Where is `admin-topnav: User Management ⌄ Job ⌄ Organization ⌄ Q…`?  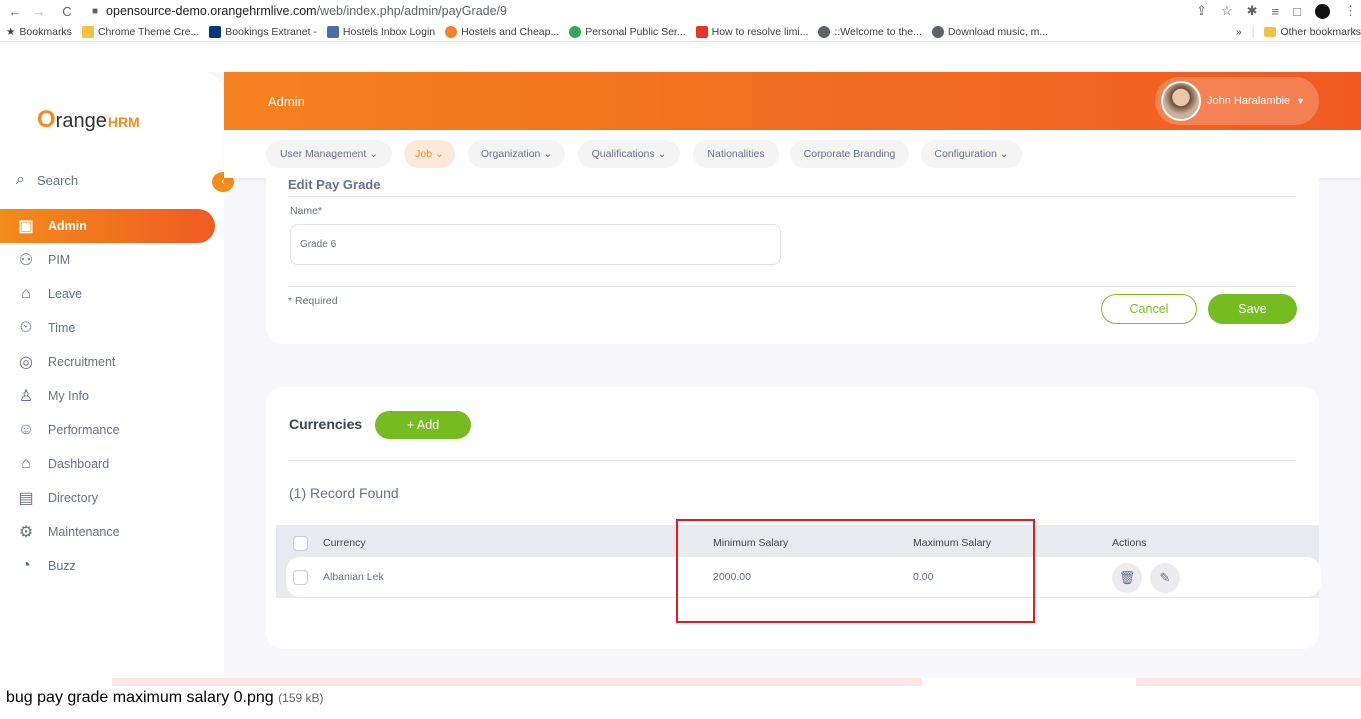 admin-topnav: User Management ⌄ Job ⌄ Organization ⌄ Q… is located at coordinates (792, 154).